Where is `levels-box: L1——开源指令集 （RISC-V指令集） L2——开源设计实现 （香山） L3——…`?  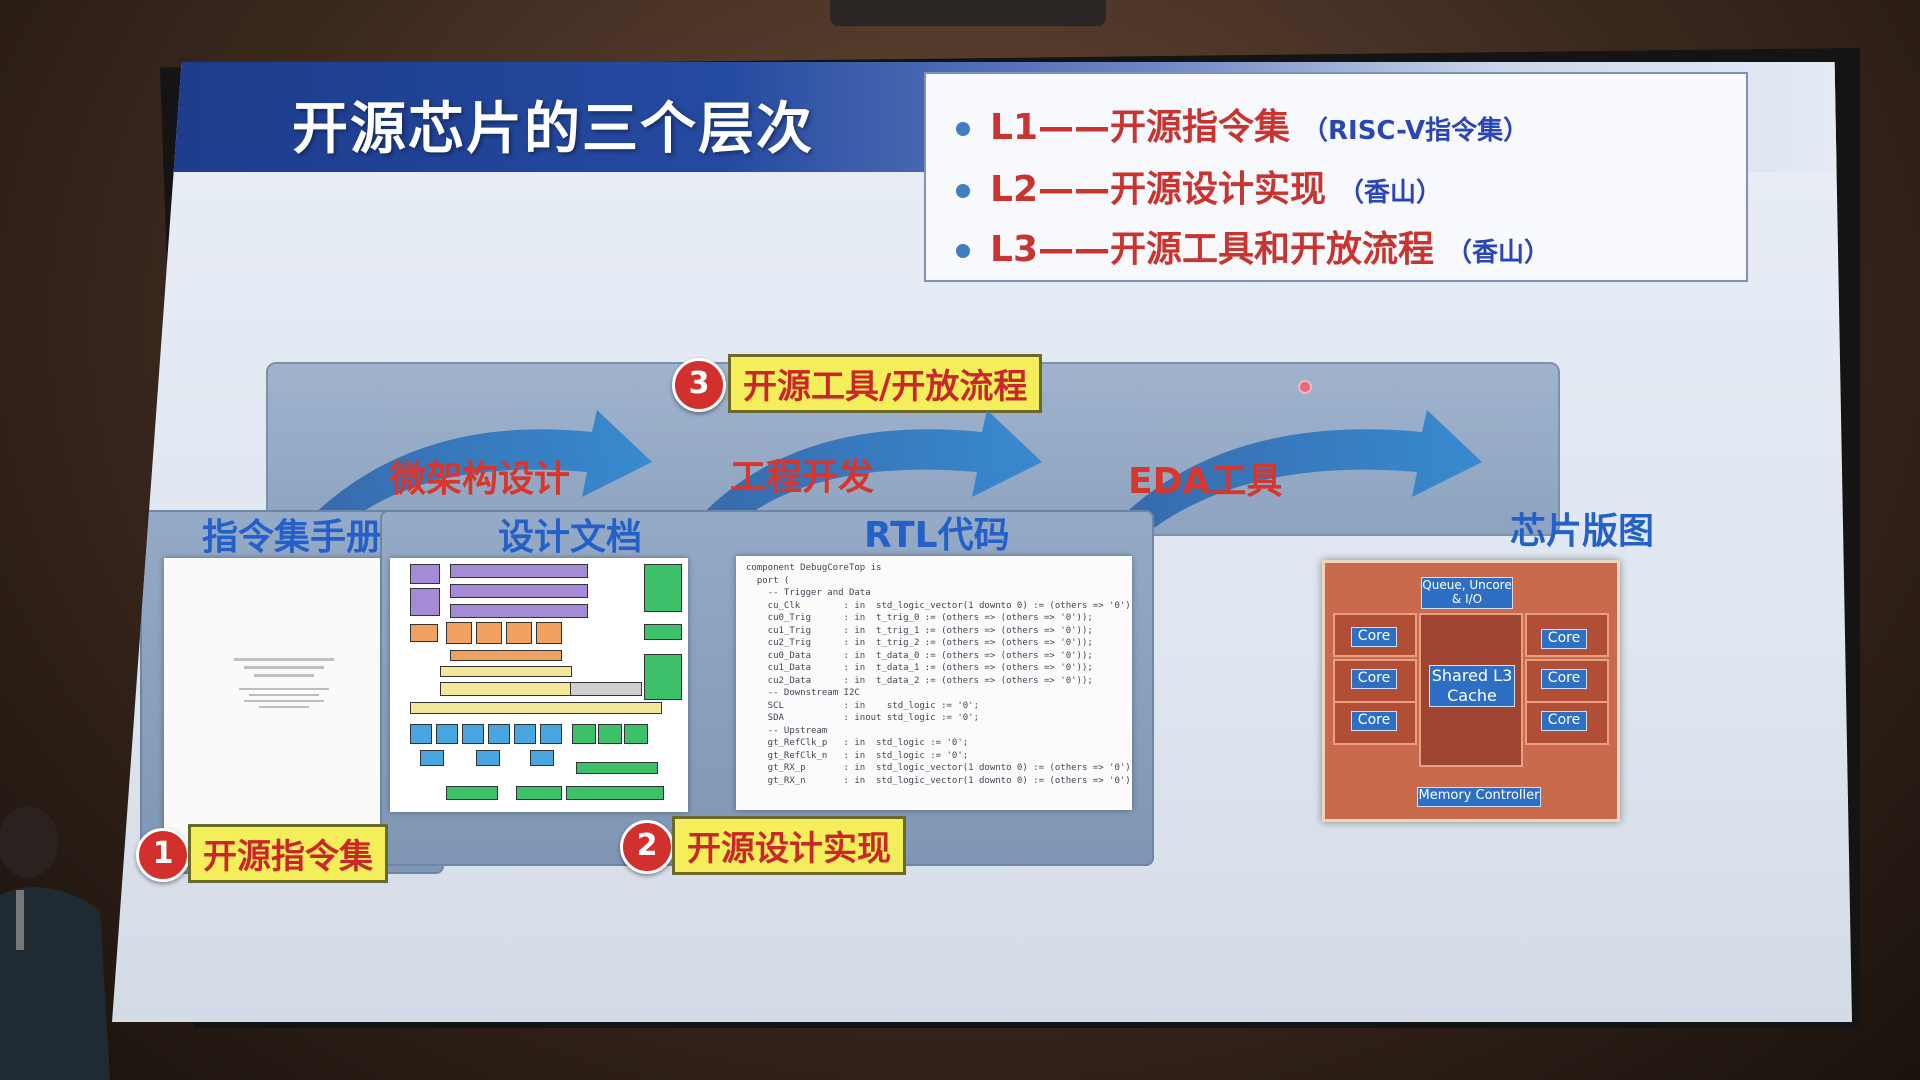
levels-box: L1——开源指令集 （RISC-V指令集） L2——开源设计实现 （香山） L3——… is located at coordinates (1336, 177).